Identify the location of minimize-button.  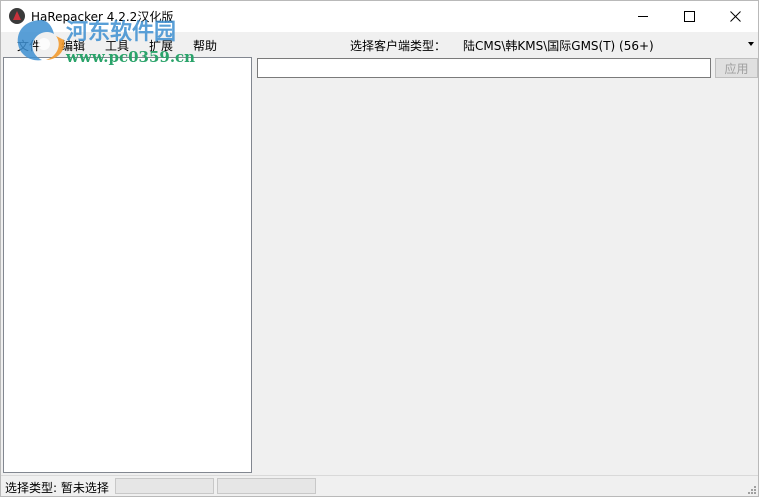
(643, 16).